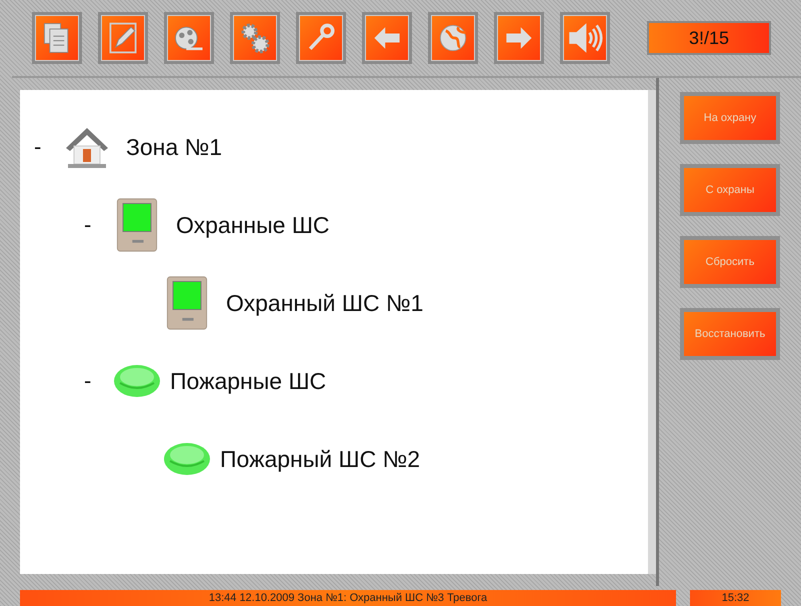 Image resolution: width=801 pixels, height=606 pixels. I want to click on tree-item-label: Зона №1, so click(174, 147).